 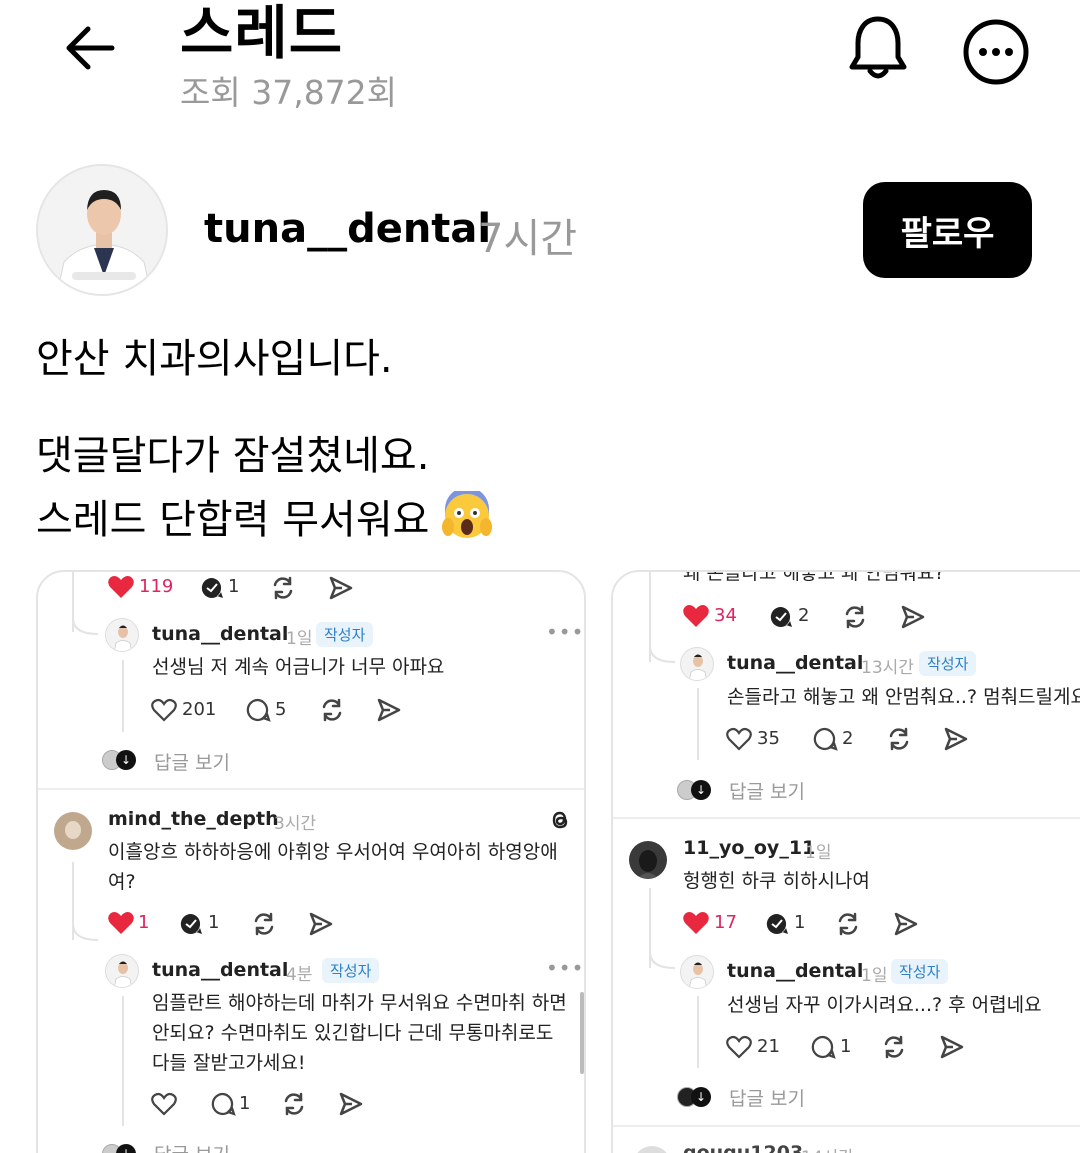 What do you see at coordinates (698, 1032) in the screenshot?
I see `thread-line` at bounding box center [698, 1032].